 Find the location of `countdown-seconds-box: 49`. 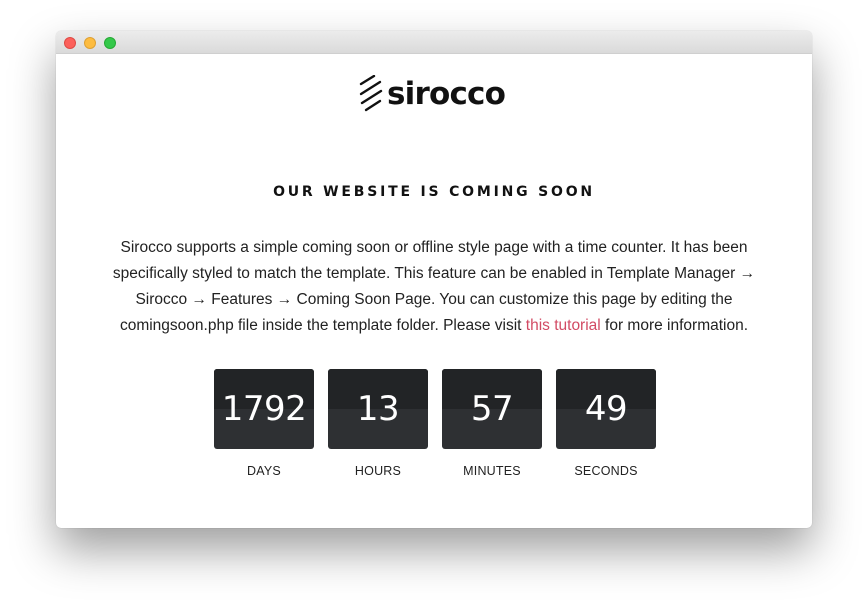

countdown-seconds-box: 49 is located at coordinates (606, 409).